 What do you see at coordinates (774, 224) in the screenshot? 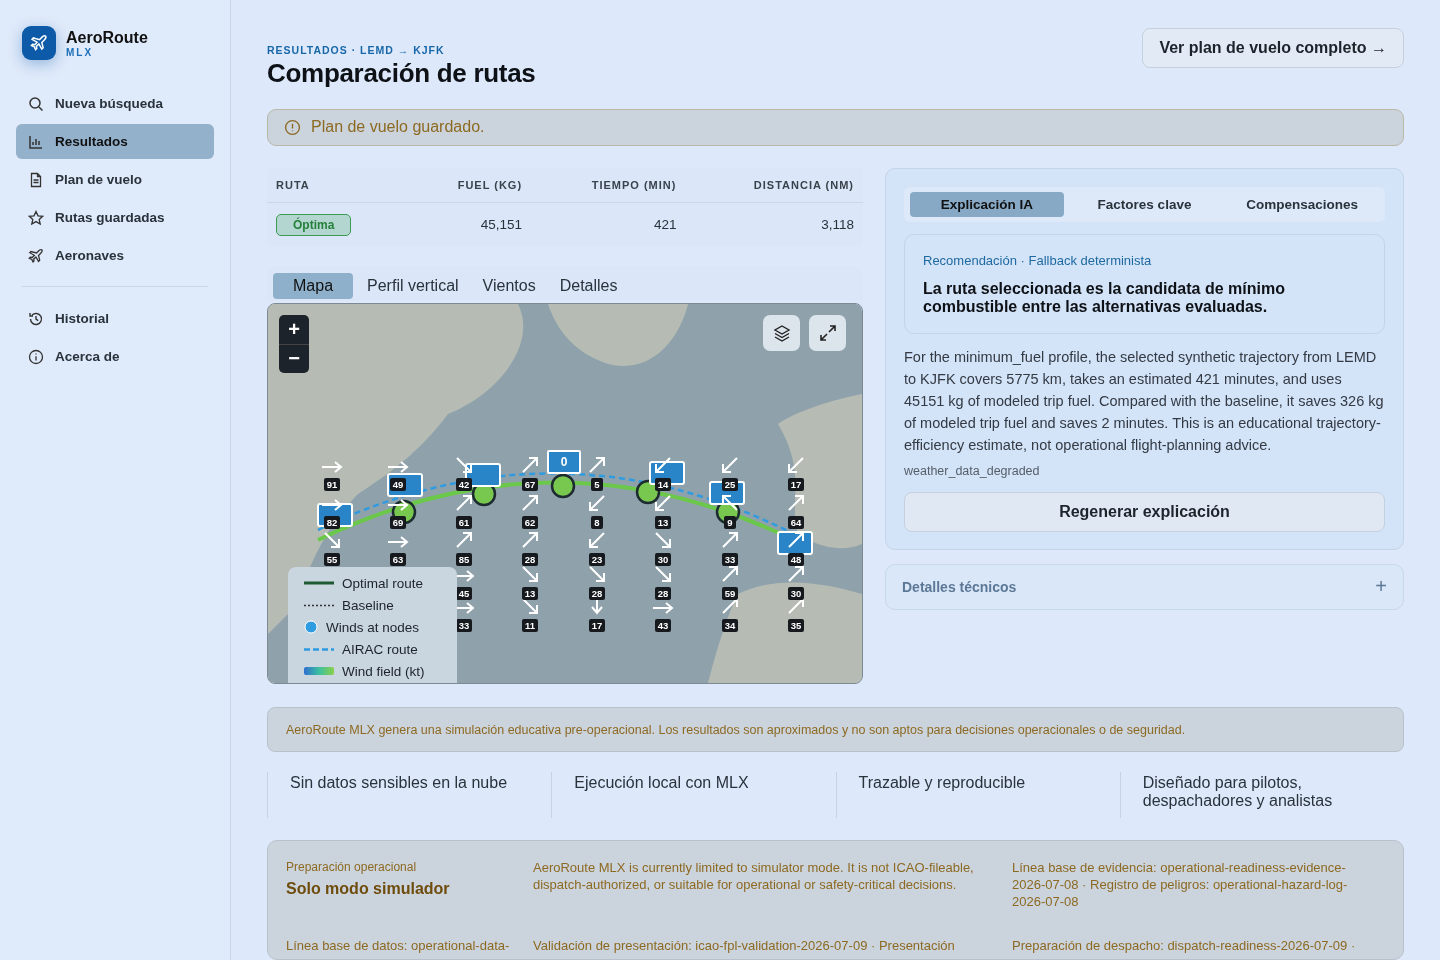
I see `table-cell: 3,118` at bounding box center [774, 224].